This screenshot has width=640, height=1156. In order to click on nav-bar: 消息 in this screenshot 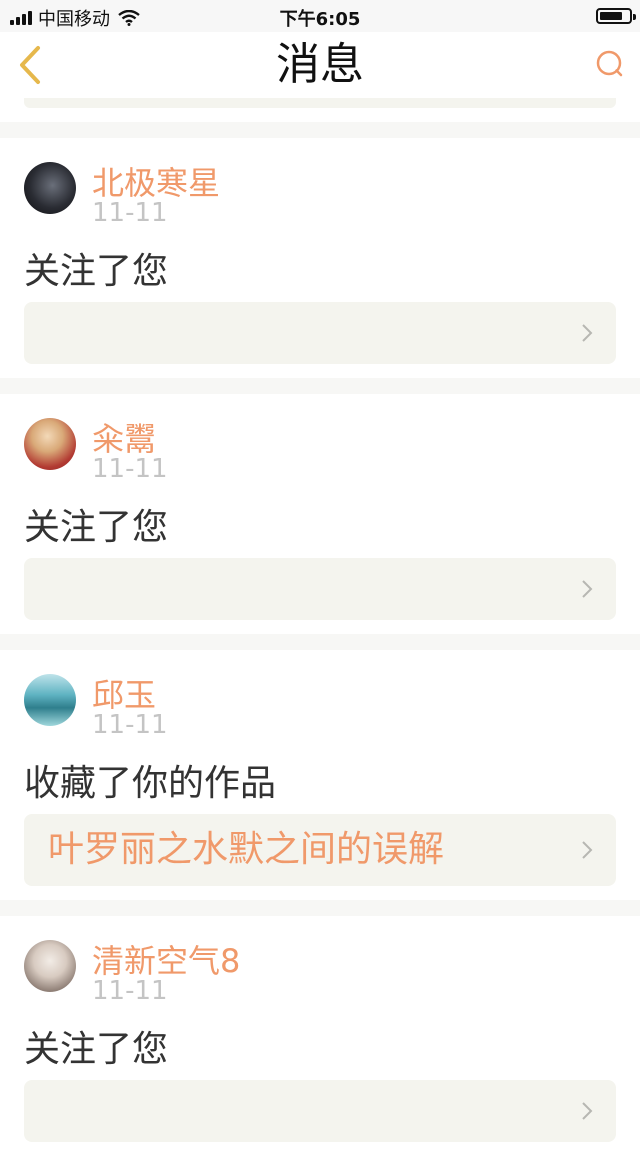, I will do `click(320, 65)`.